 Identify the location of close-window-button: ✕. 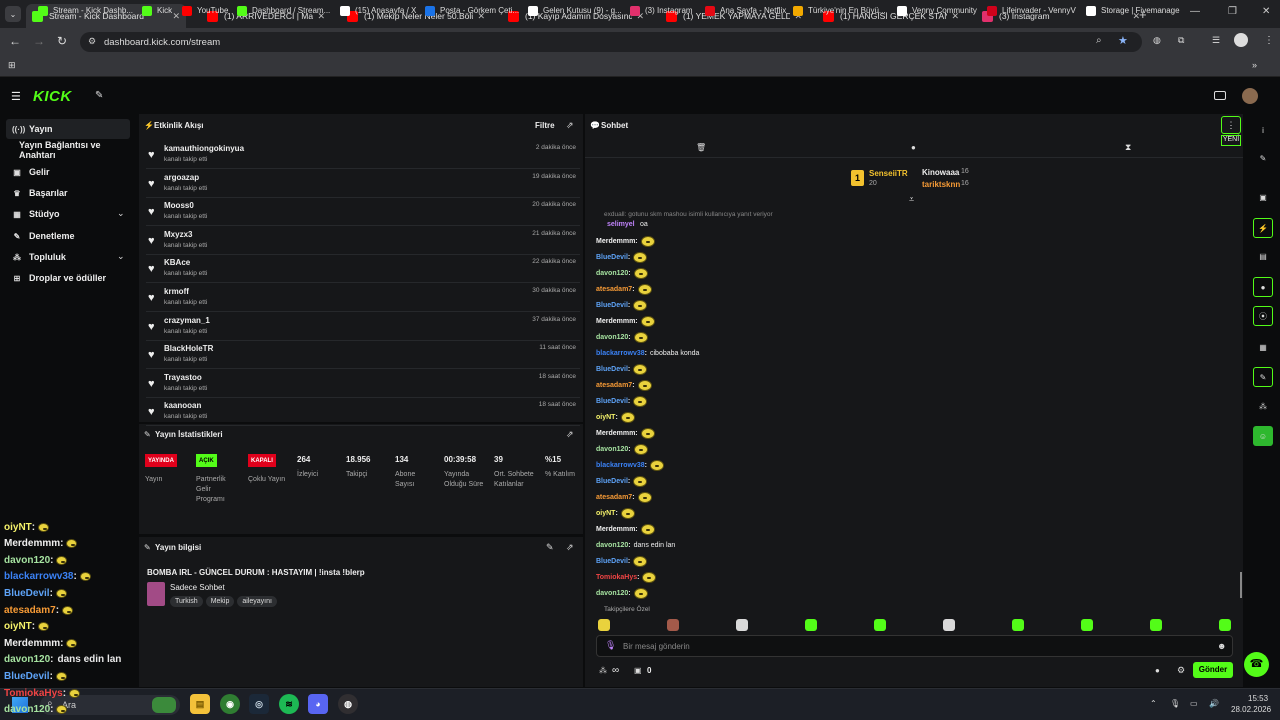
(1266, 11).